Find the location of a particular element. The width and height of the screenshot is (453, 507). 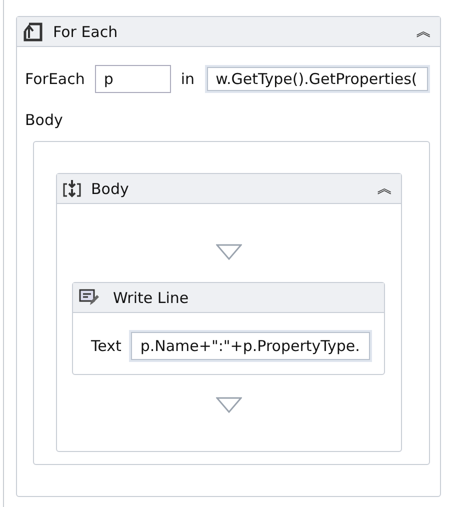

text-field: p.Name+":"+p.PropertyType. is located at coordinates (250, 346).